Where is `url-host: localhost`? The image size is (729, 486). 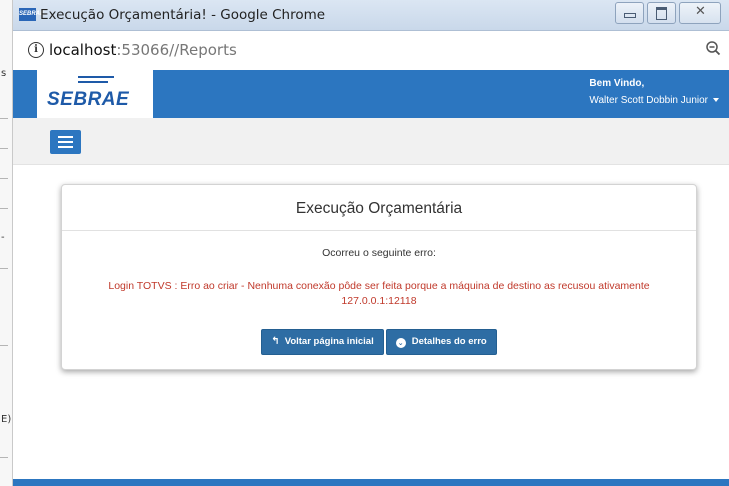
url-host: localhost is located at coordinates (83, 50).